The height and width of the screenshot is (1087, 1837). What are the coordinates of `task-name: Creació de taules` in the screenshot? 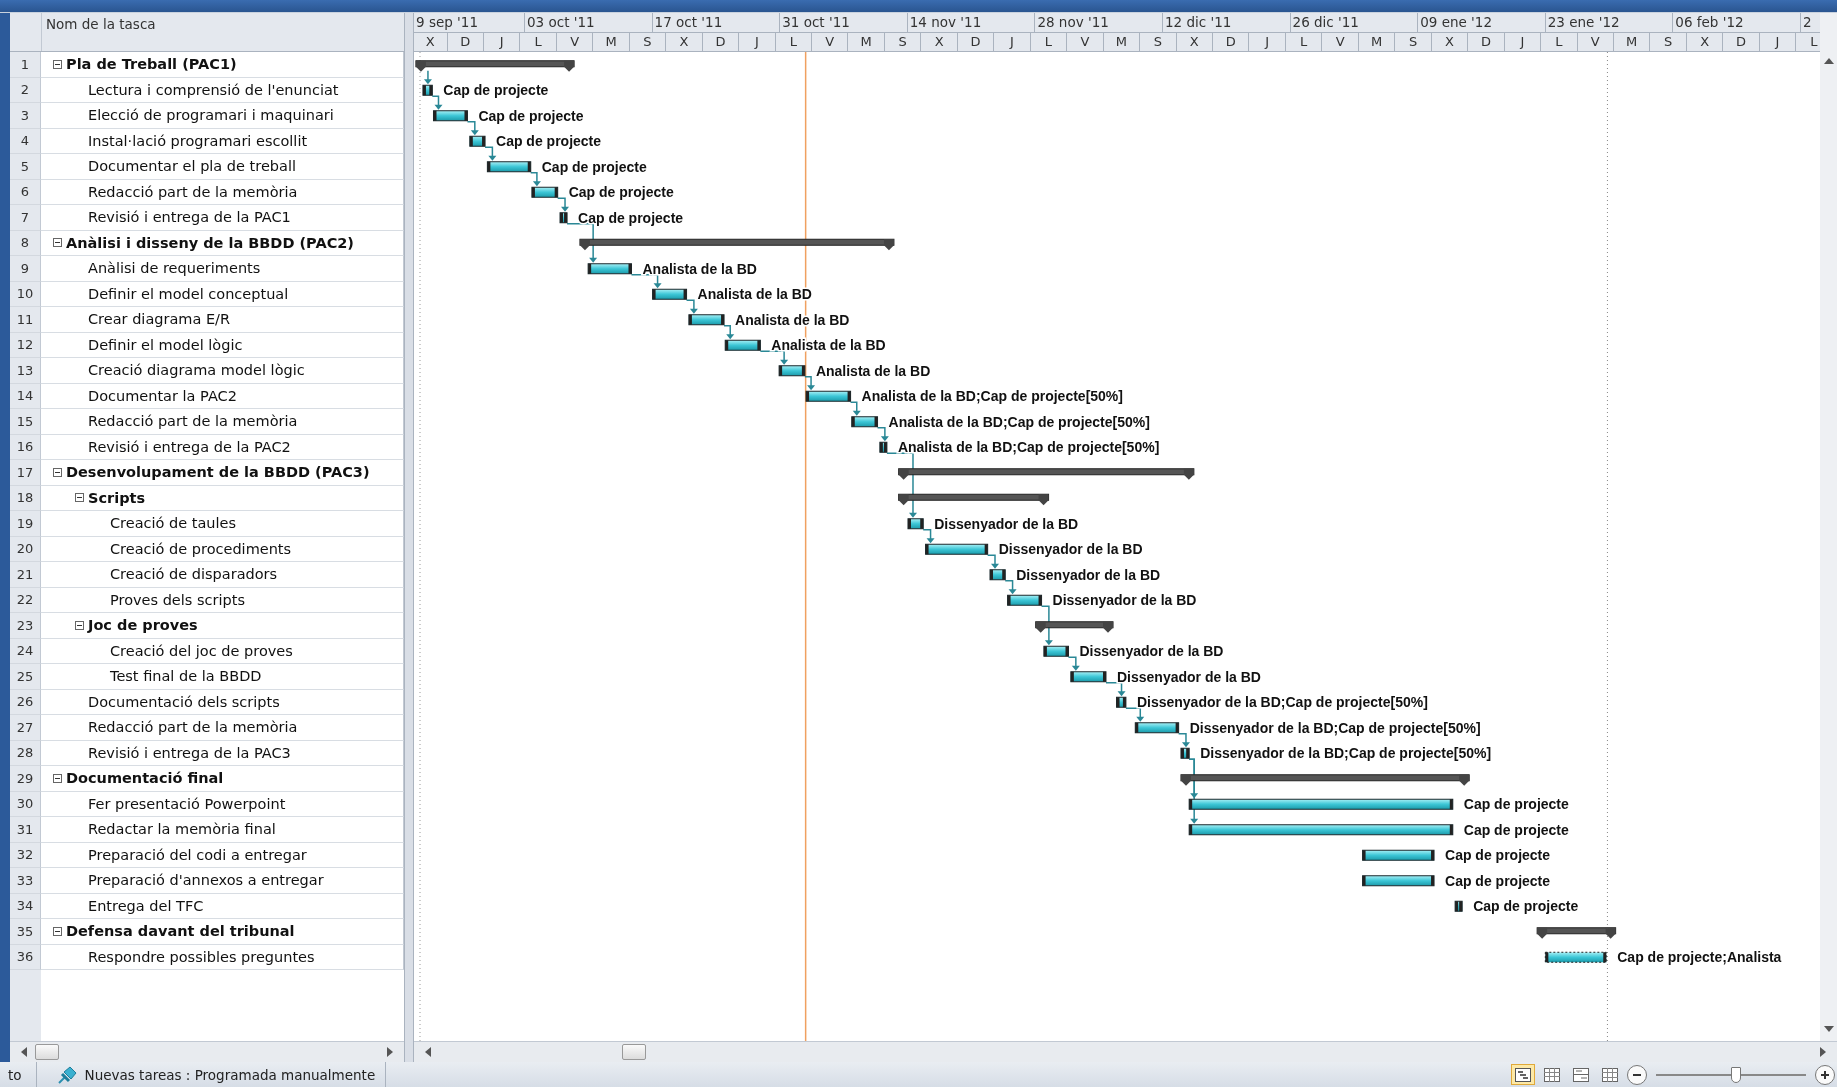 It's located at (222, 524).